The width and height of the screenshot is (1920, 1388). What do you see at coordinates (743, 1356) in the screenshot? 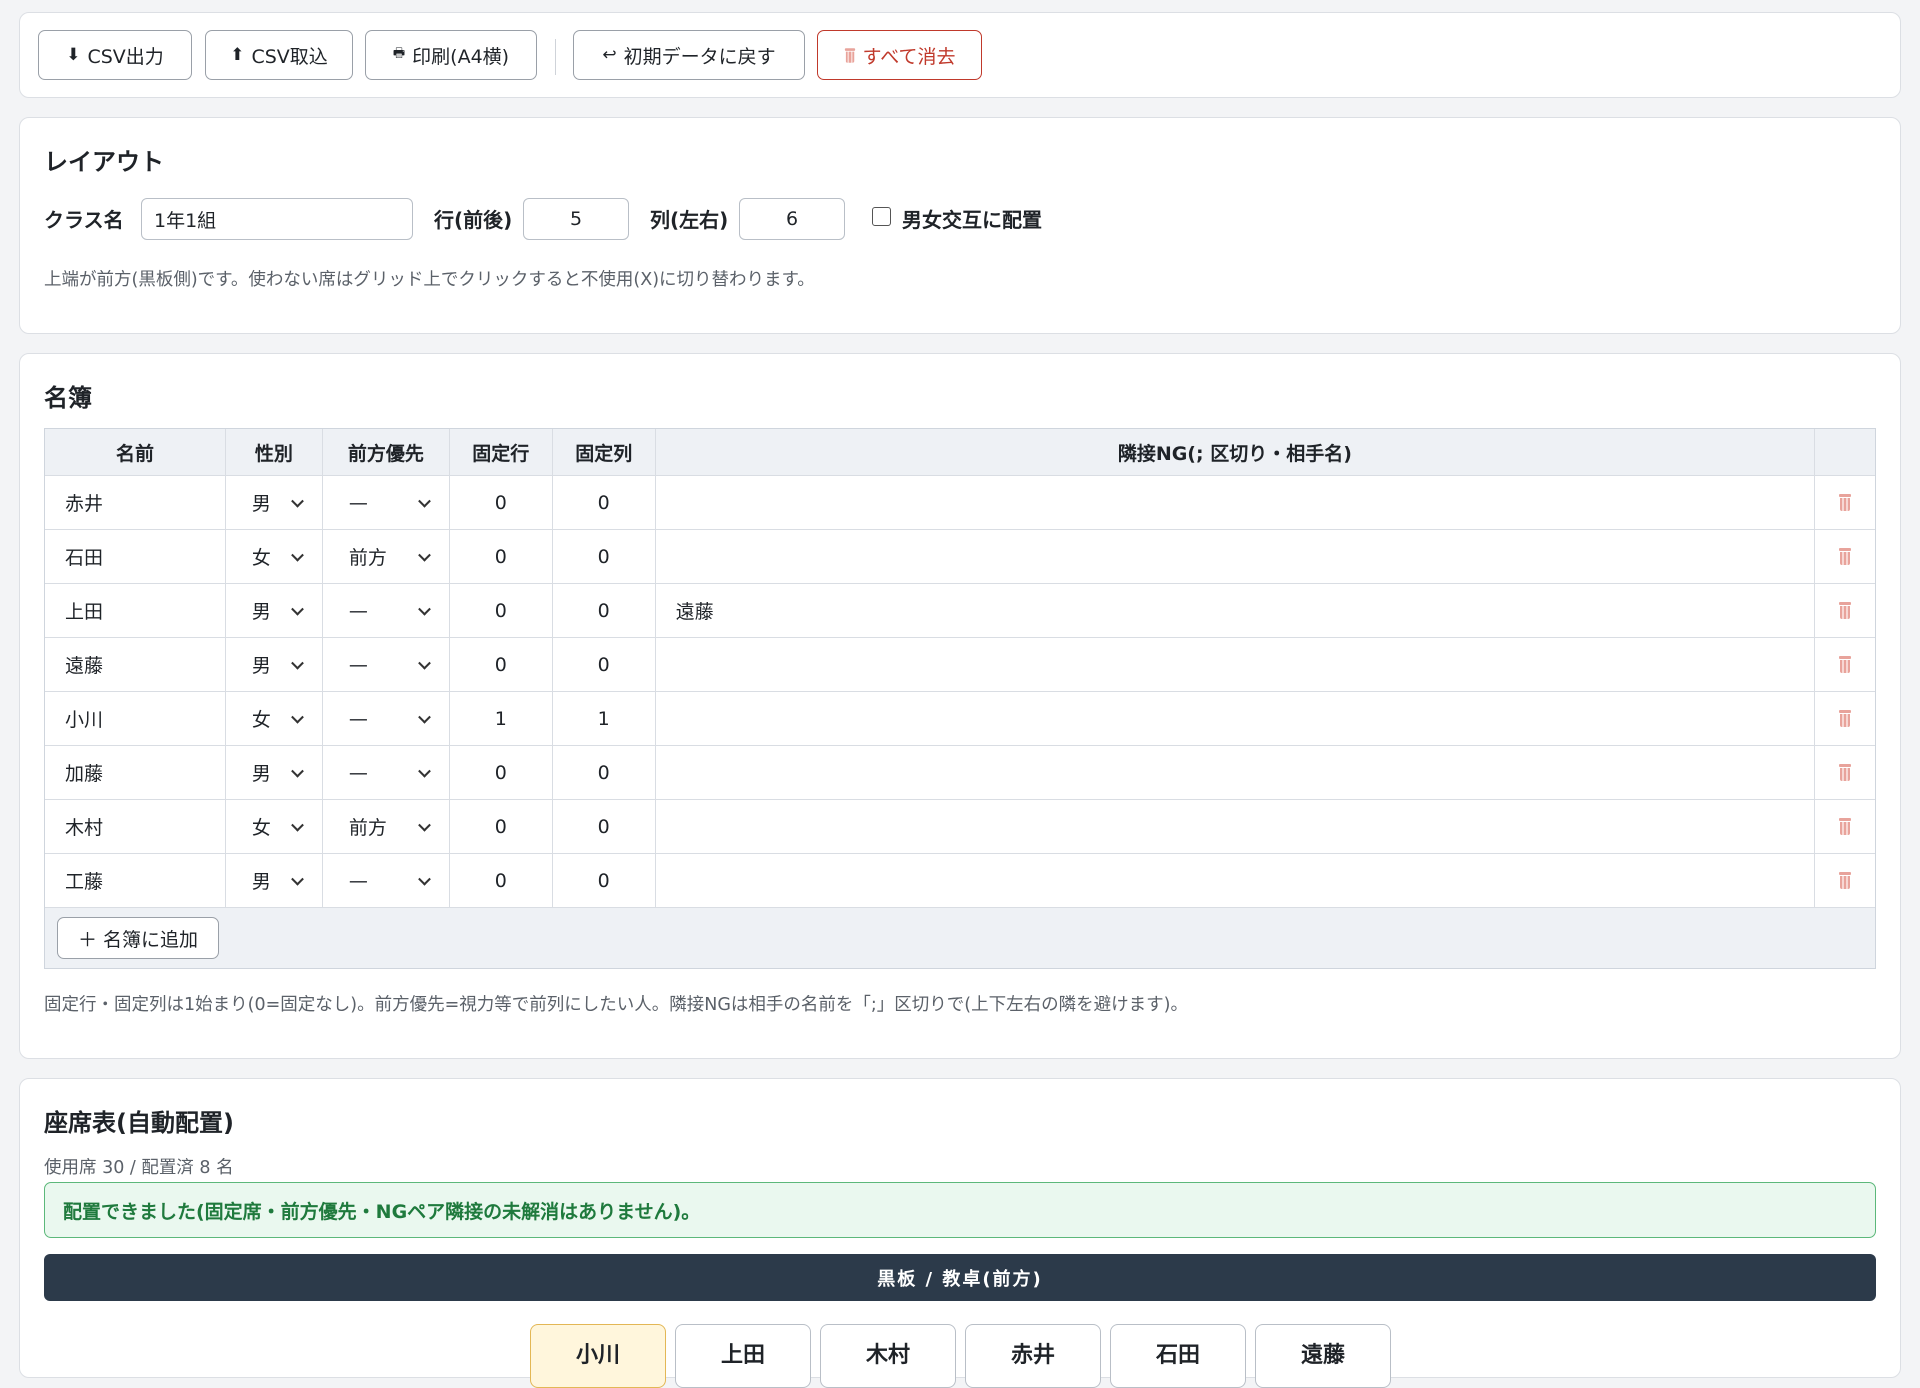
I see `seat: 上田` at bounding box center [743, 1356].